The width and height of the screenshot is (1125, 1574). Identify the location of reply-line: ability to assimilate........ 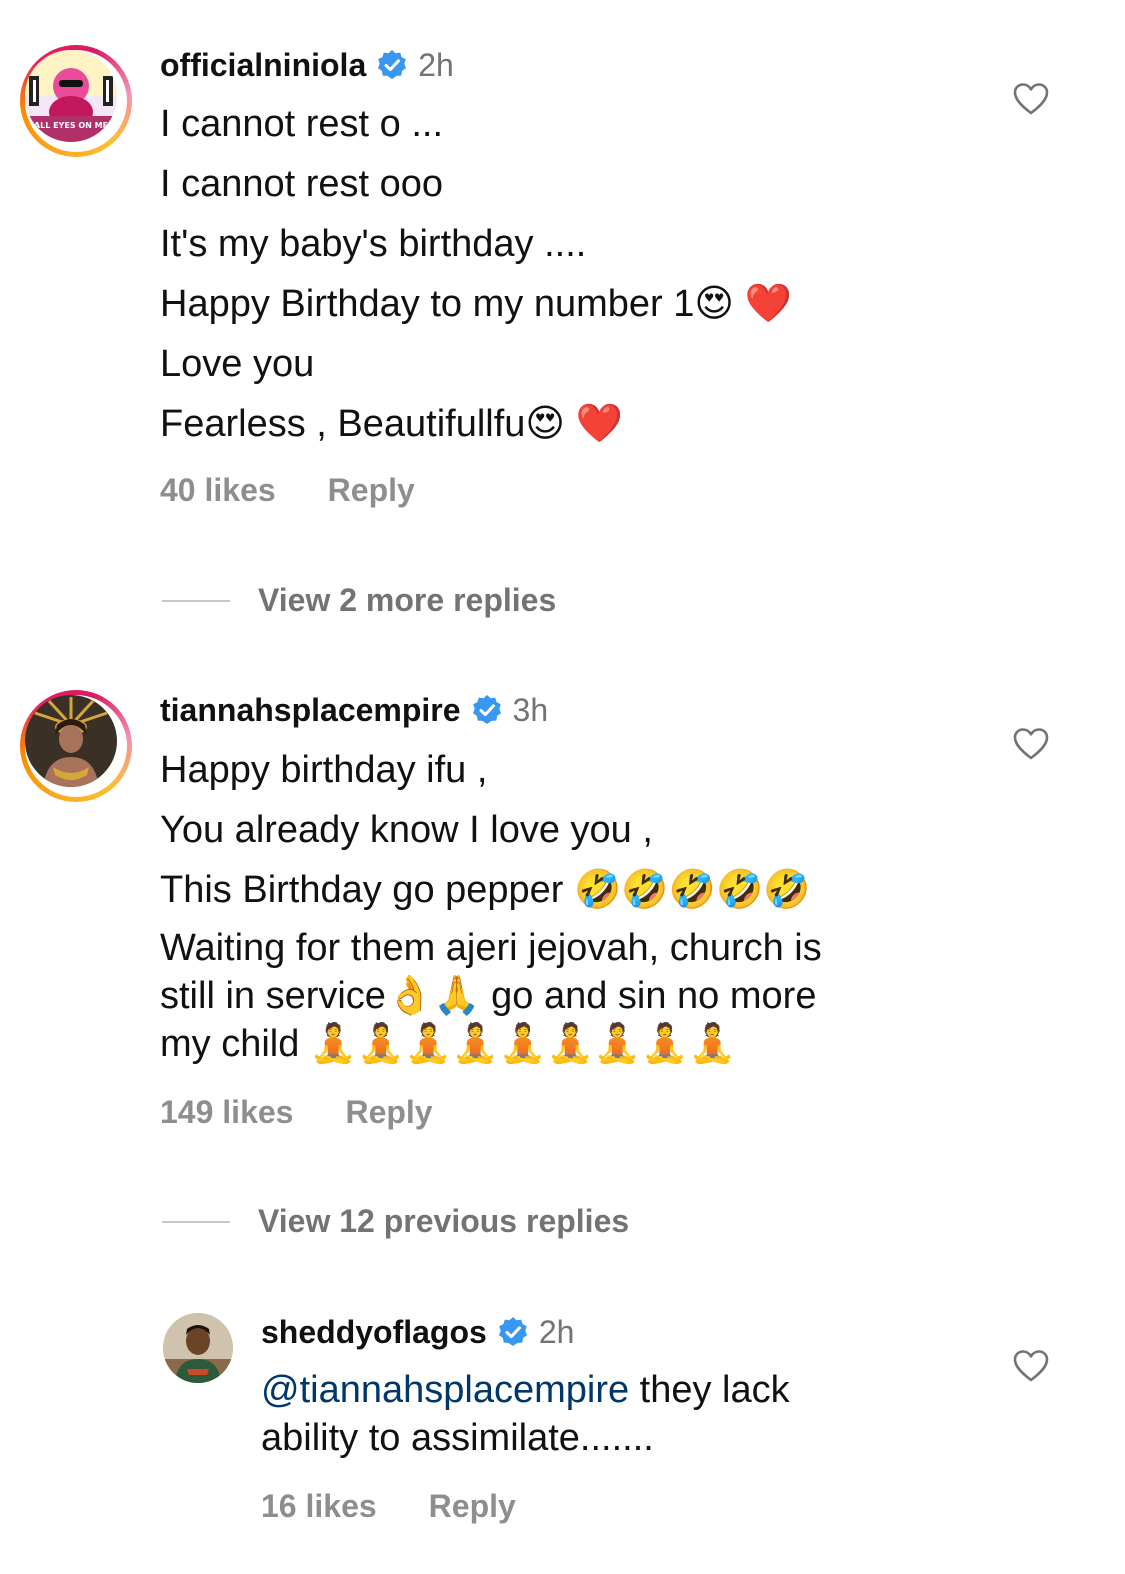
(457, 1438).